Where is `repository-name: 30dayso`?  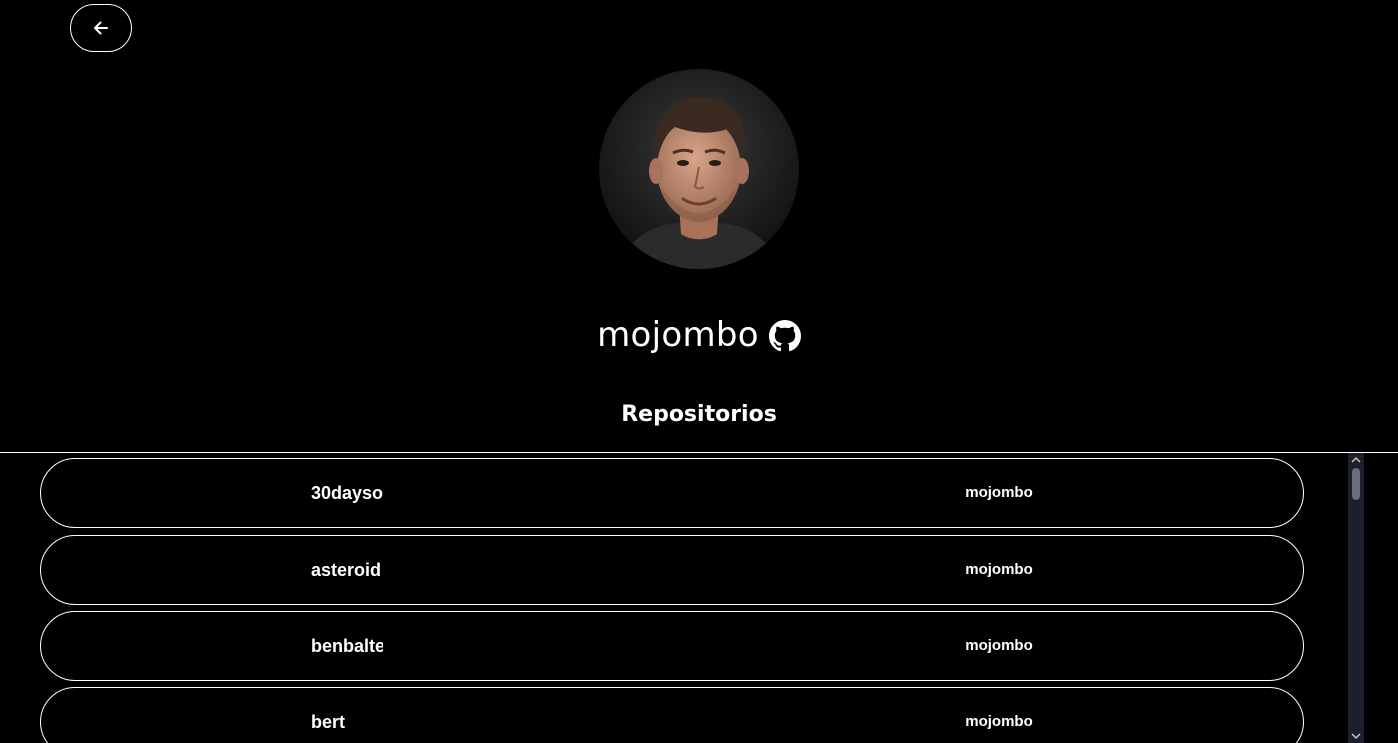
repository-name: 30dayso is located at coordinates (347, 493).